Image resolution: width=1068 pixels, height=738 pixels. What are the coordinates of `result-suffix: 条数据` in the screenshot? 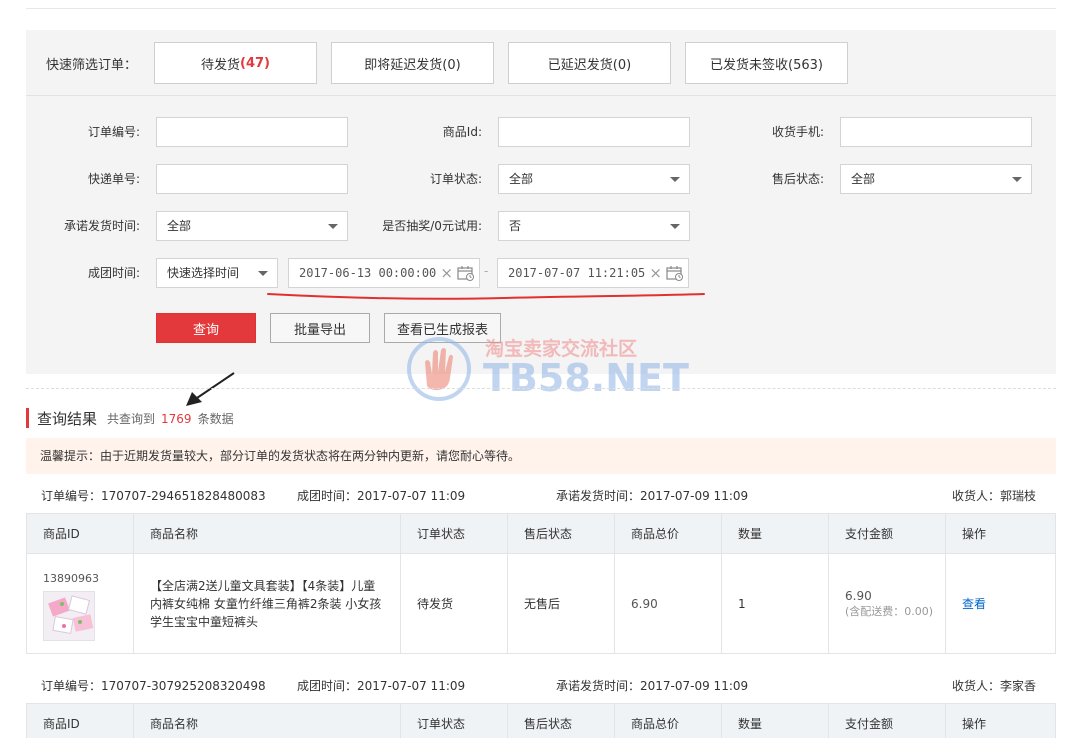 It's located at (215, 418).